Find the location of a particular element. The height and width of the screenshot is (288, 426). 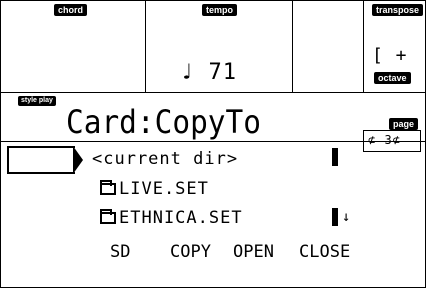

title-divider is located at coordinates (213, 141).